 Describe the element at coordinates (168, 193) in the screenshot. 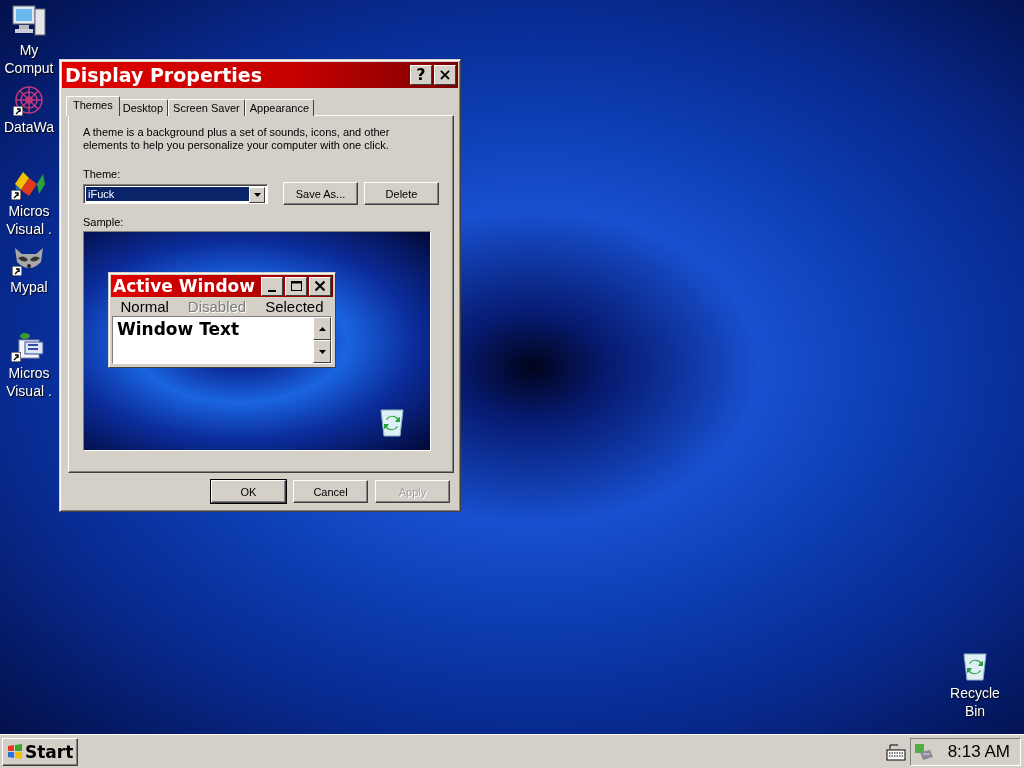

I see `dropdown-value: iFuck` at that location.